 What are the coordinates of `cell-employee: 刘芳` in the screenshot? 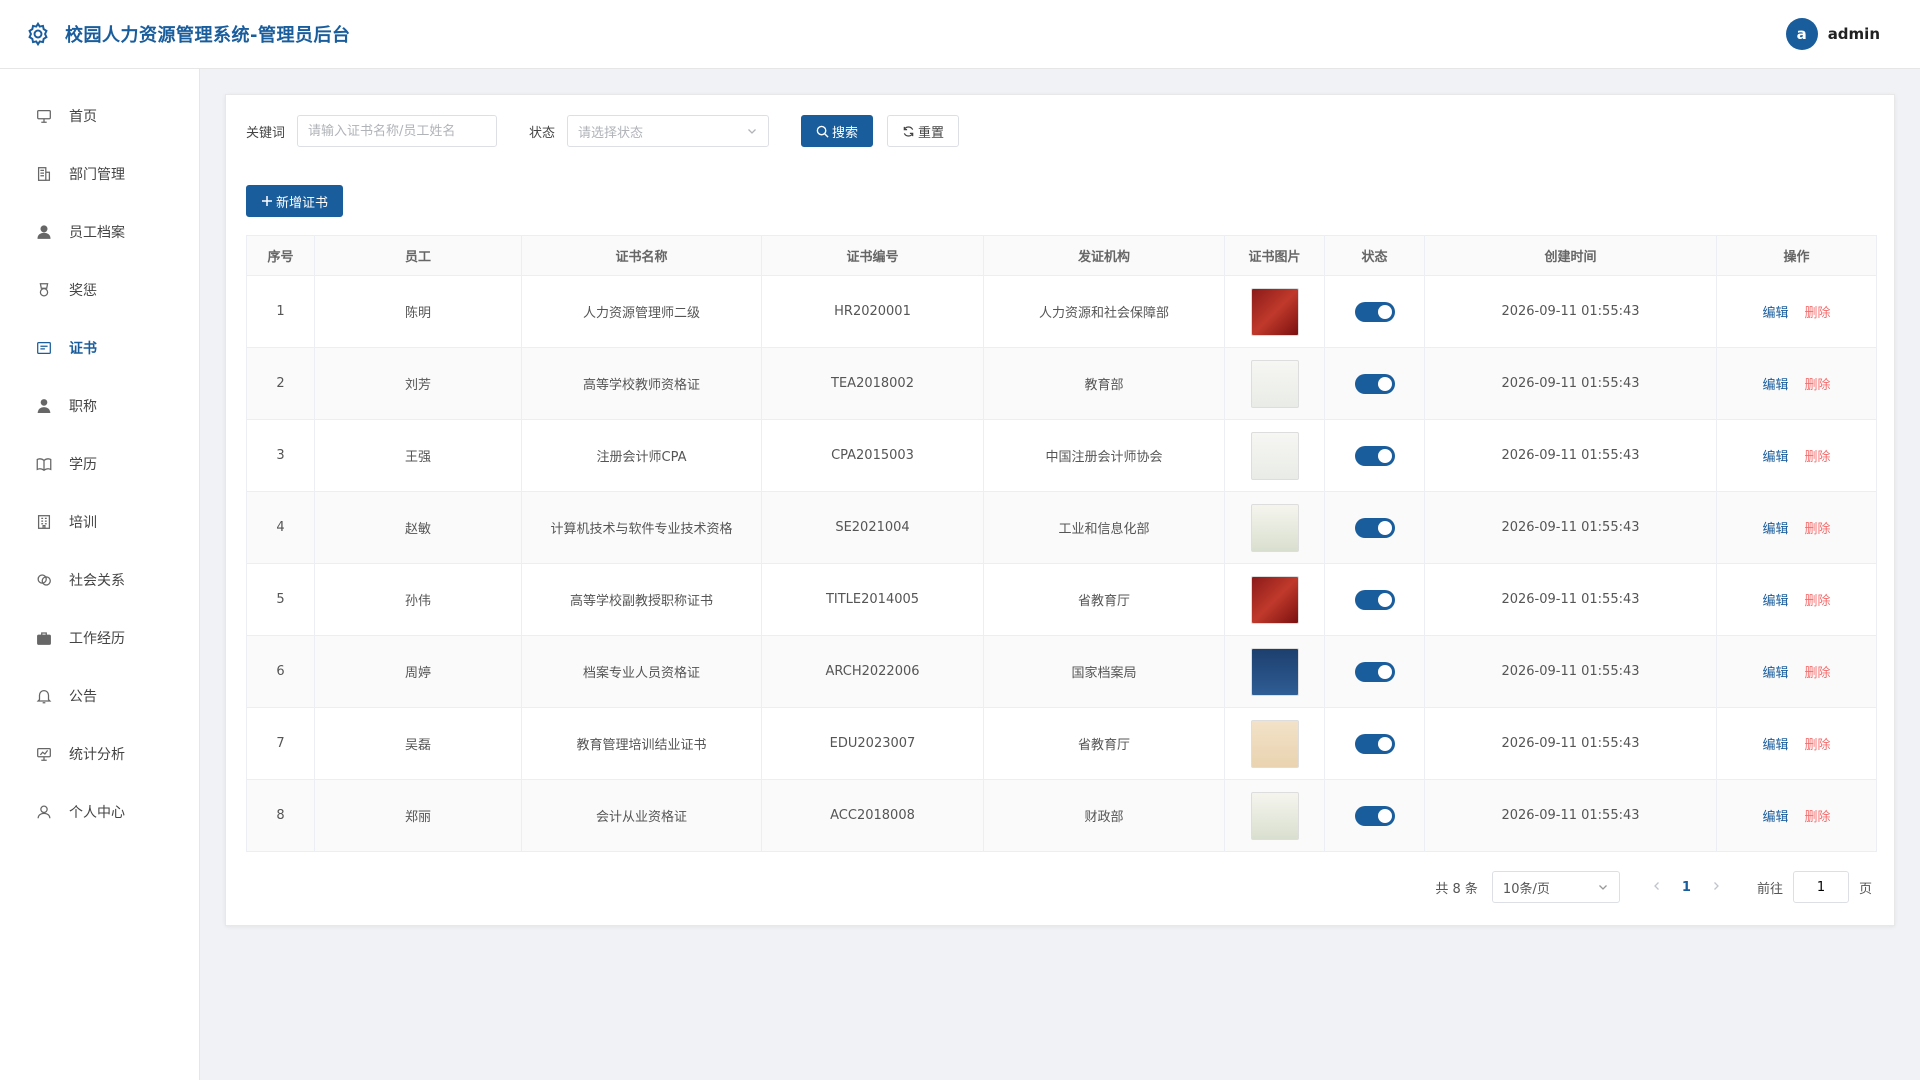 It's located at (418, 383).